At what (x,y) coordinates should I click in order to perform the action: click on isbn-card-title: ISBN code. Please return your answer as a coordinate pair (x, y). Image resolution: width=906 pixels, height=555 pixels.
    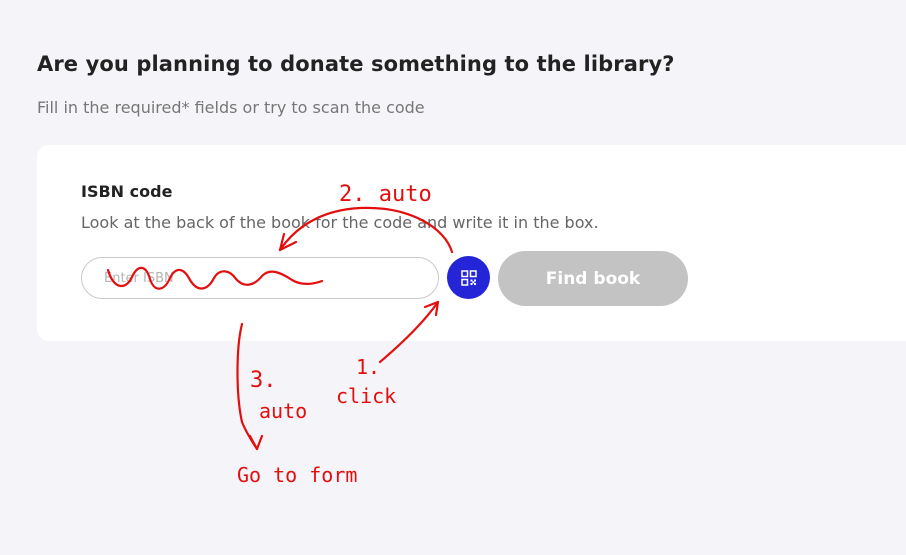
    Looking at the image, I should click on (127, 191).